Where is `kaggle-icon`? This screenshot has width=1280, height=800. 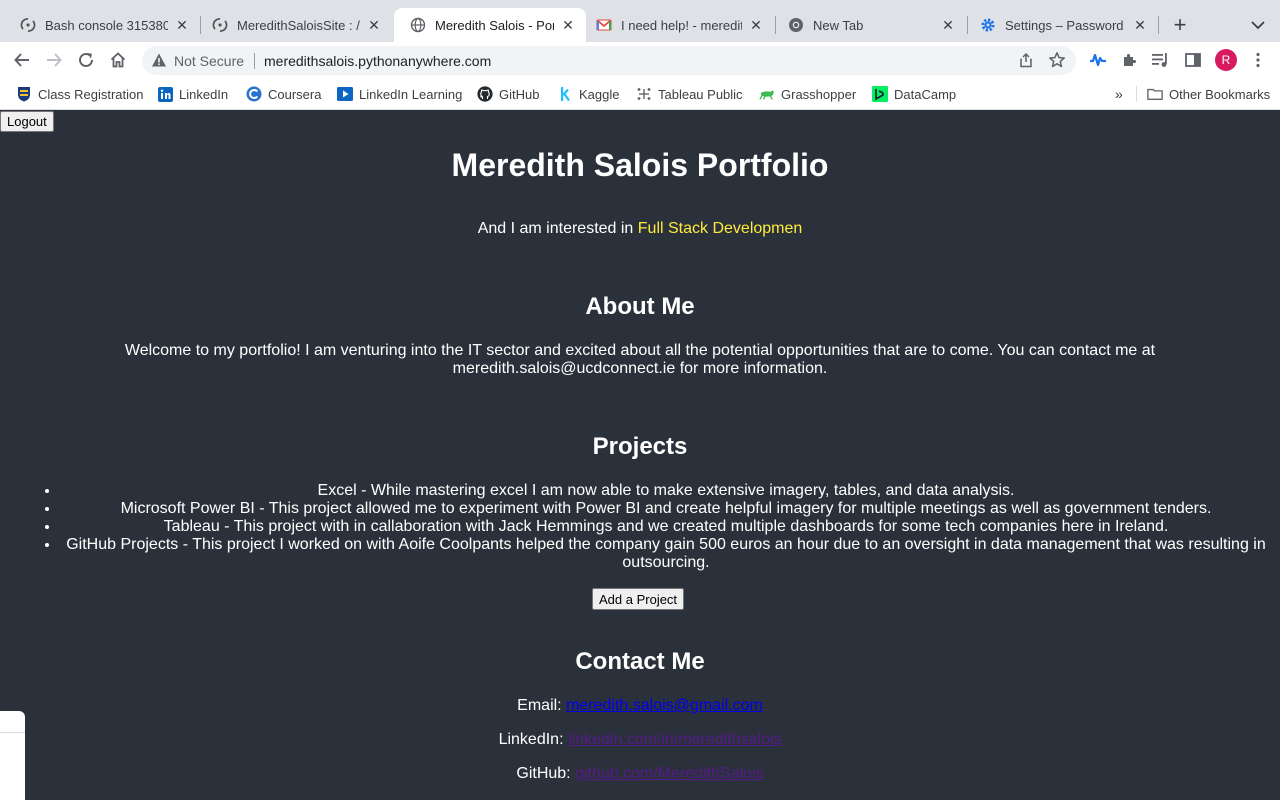
kaggle-icon is located at coordinates (565, 94).